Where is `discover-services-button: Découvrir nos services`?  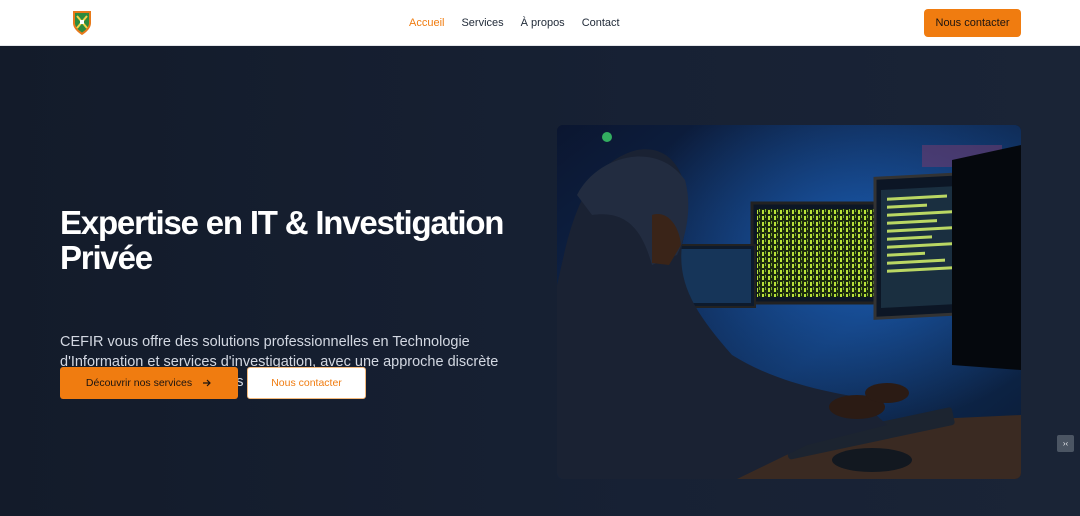
discover-services-button: Découvrir nos services is located at coordinates (149, 383).